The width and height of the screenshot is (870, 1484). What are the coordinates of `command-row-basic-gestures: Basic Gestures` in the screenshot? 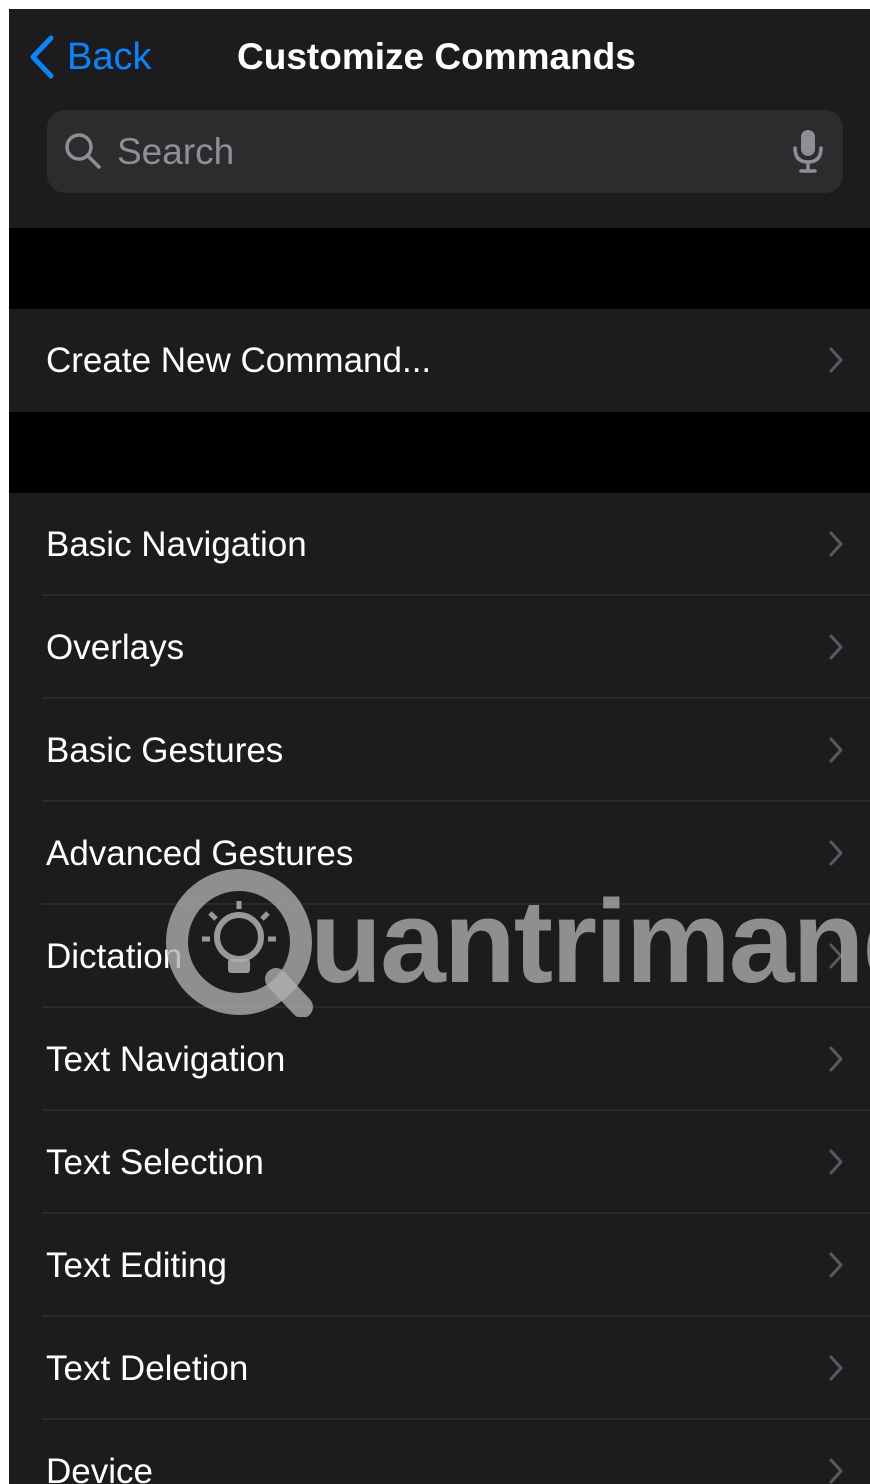 It's located at (439, 750).